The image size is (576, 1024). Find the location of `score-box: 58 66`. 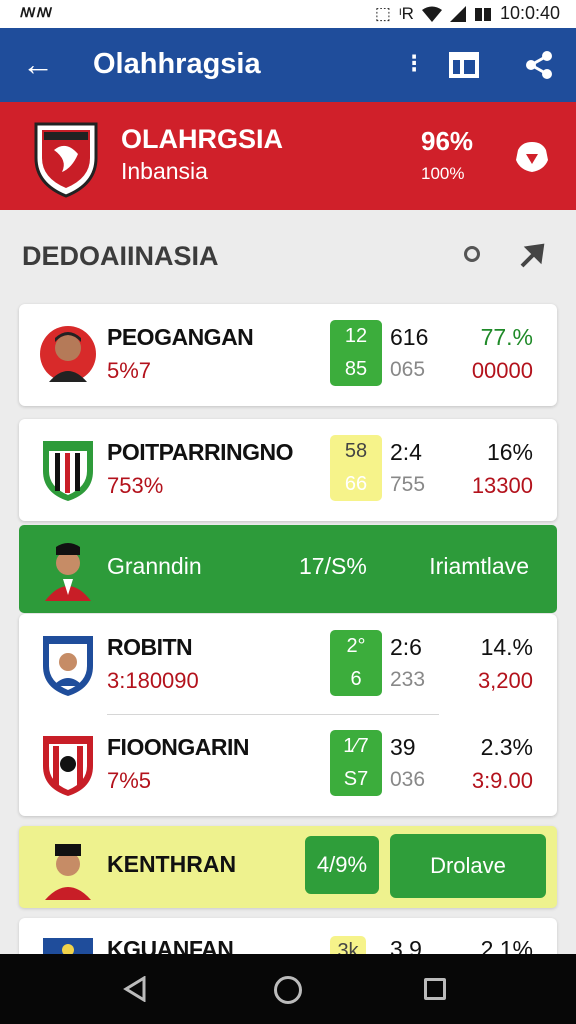

score-box: 58 66 is located at coordinates (356, 468).